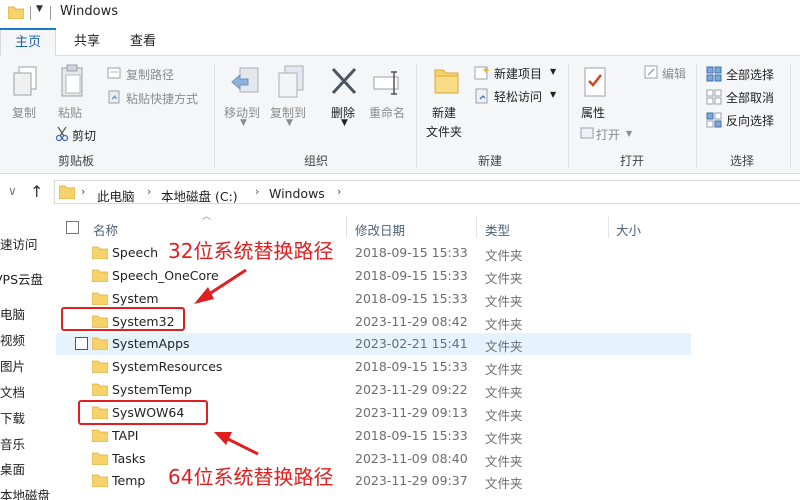  What do you see at coordinates (587, 133) in the screenshot?
I see `open-icon` at bounding box center [587, 133].